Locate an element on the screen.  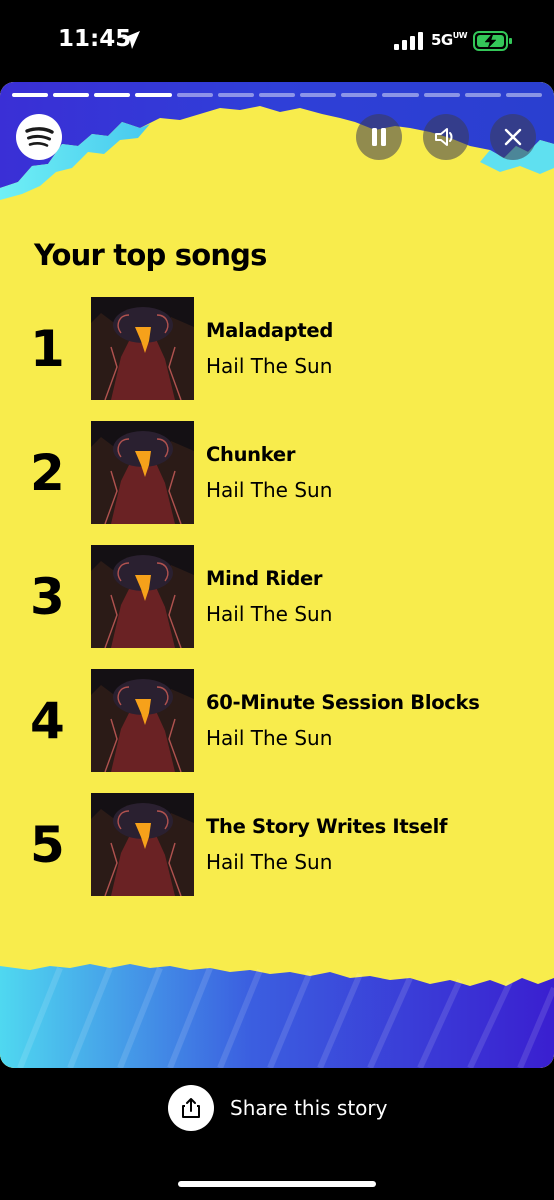
story-progress is located at coordinates (277, 95).